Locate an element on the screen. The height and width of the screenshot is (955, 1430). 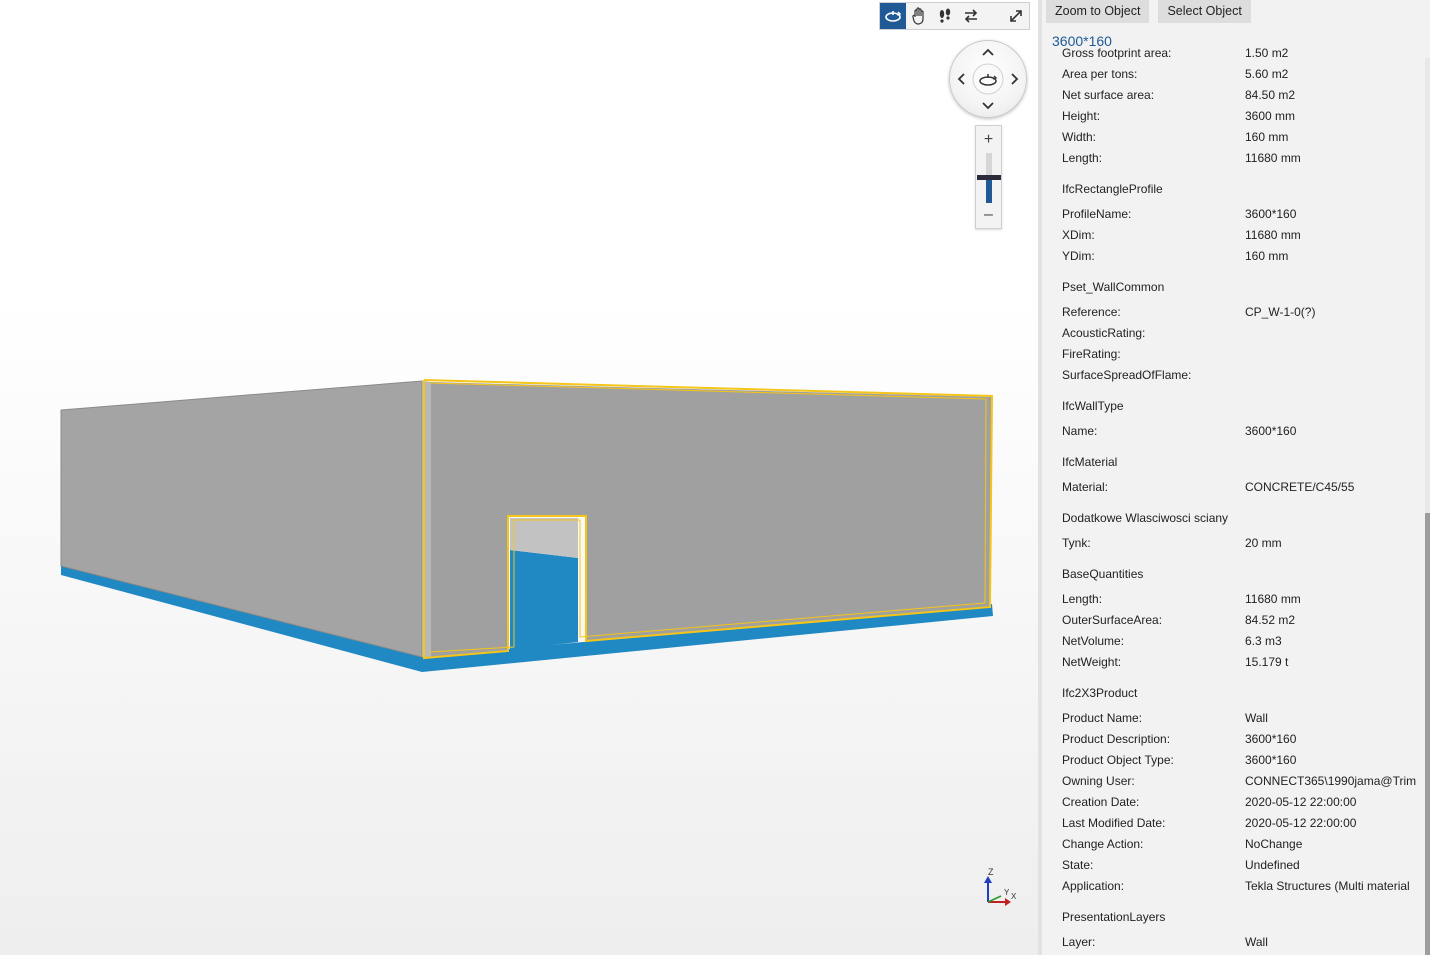
property-name: Product Name: is located at coordinates (1102, 718).